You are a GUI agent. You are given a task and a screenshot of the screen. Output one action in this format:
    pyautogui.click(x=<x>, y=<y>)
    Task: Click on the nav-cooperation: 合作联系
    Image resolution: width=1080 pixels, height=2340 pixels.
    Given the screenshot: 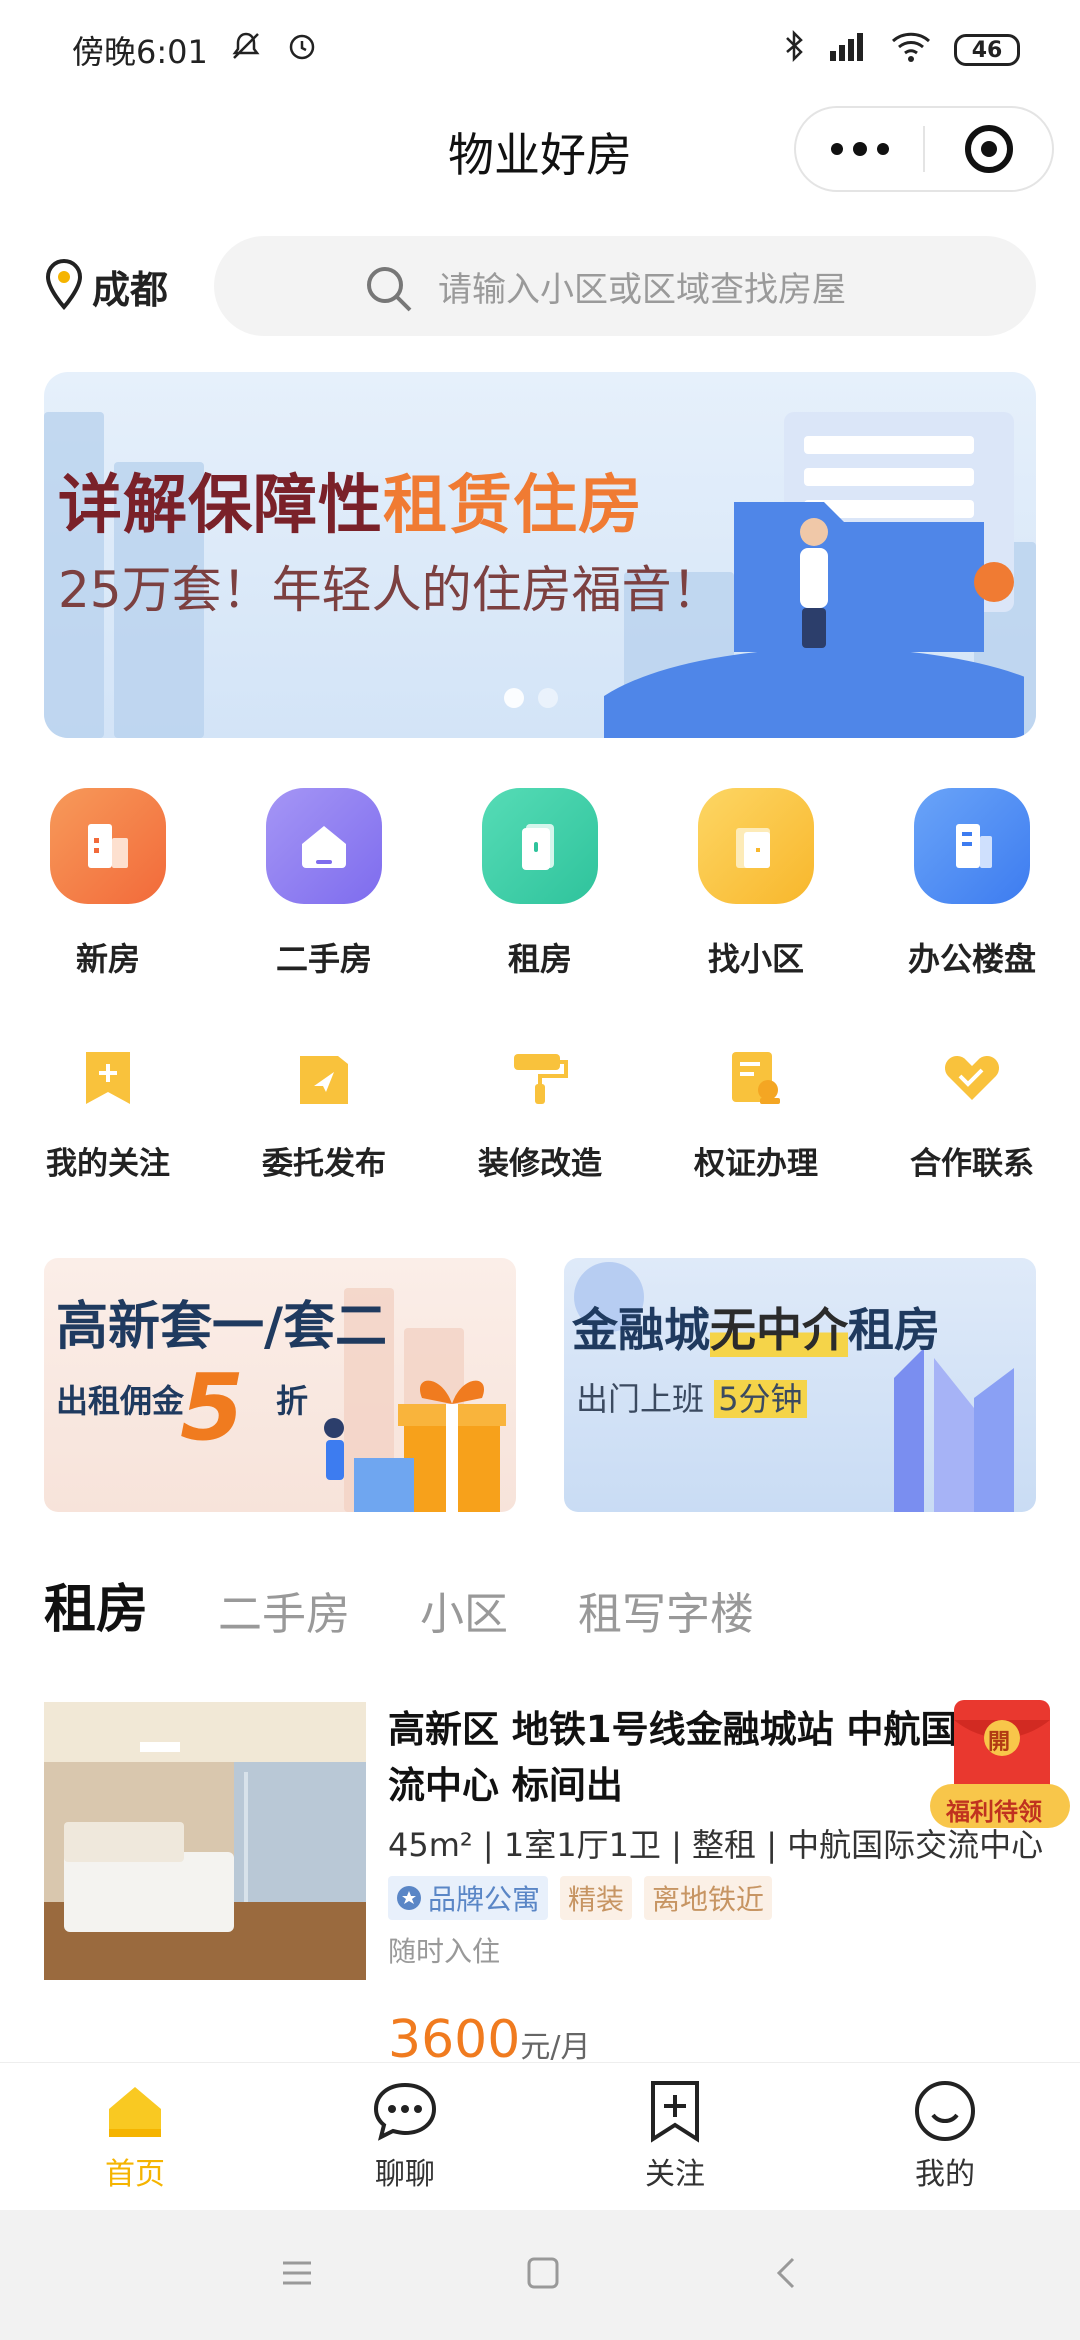 What is the action you would take?
    pyautogui.click(x=972, y=1115)
    